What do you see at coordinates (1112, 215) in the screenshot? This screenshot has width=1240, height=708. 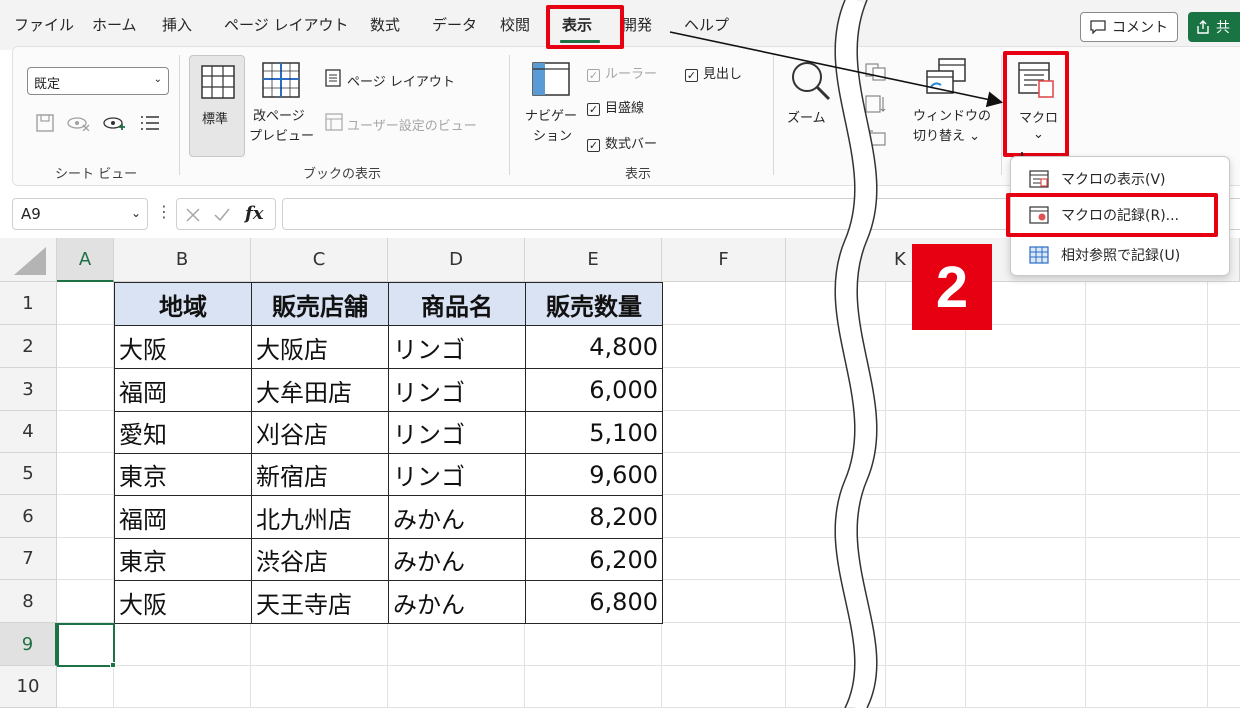 I see `record-macro-highlight` at bounding box center [1112, 215].